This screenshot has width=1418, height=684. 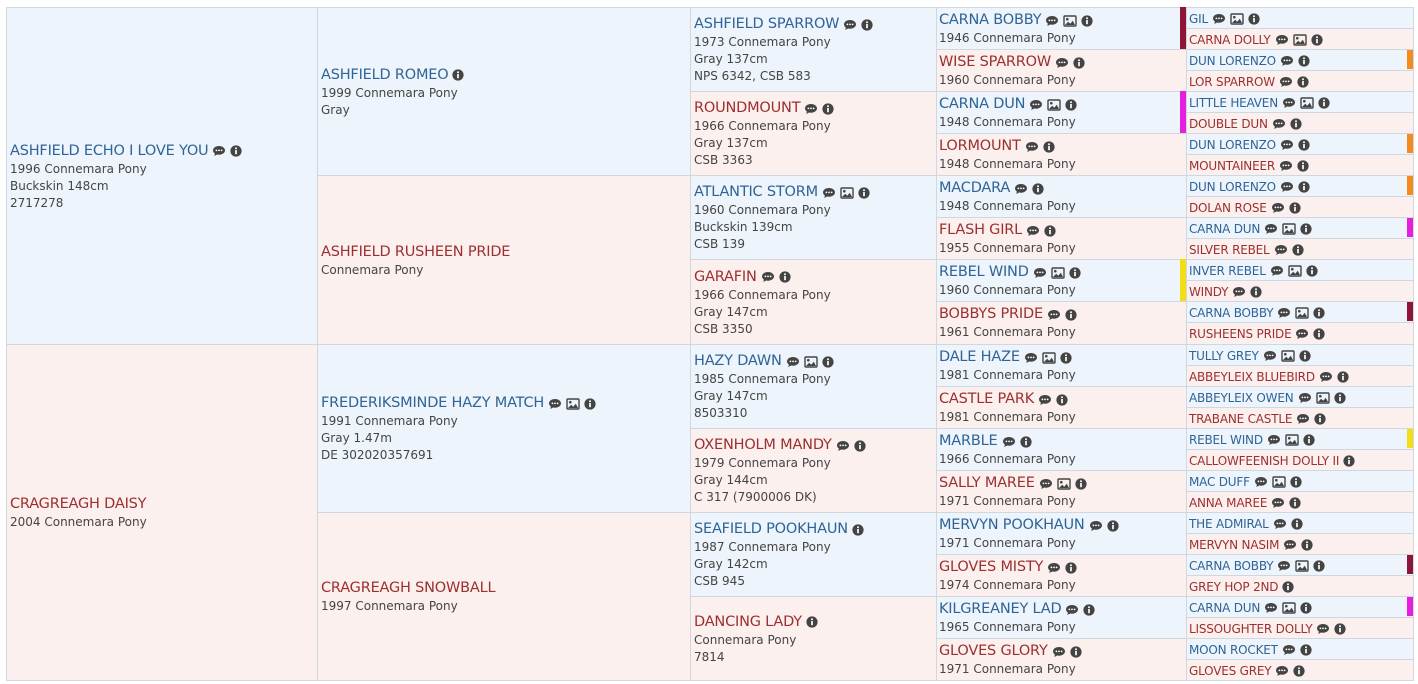 I want to click on horse-name-link: HAZY DAWN, so click(x=738, y=361).